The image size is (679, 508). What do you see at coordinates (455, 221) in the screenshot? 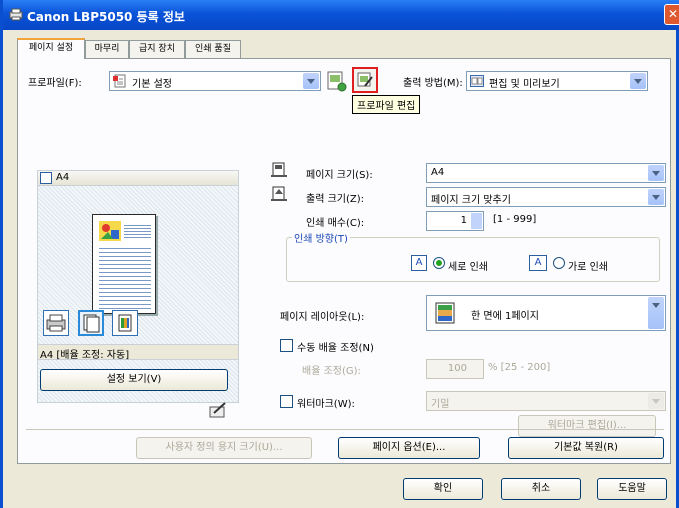
I see `copies-spinner: 1` at bounding box center [455, 221].